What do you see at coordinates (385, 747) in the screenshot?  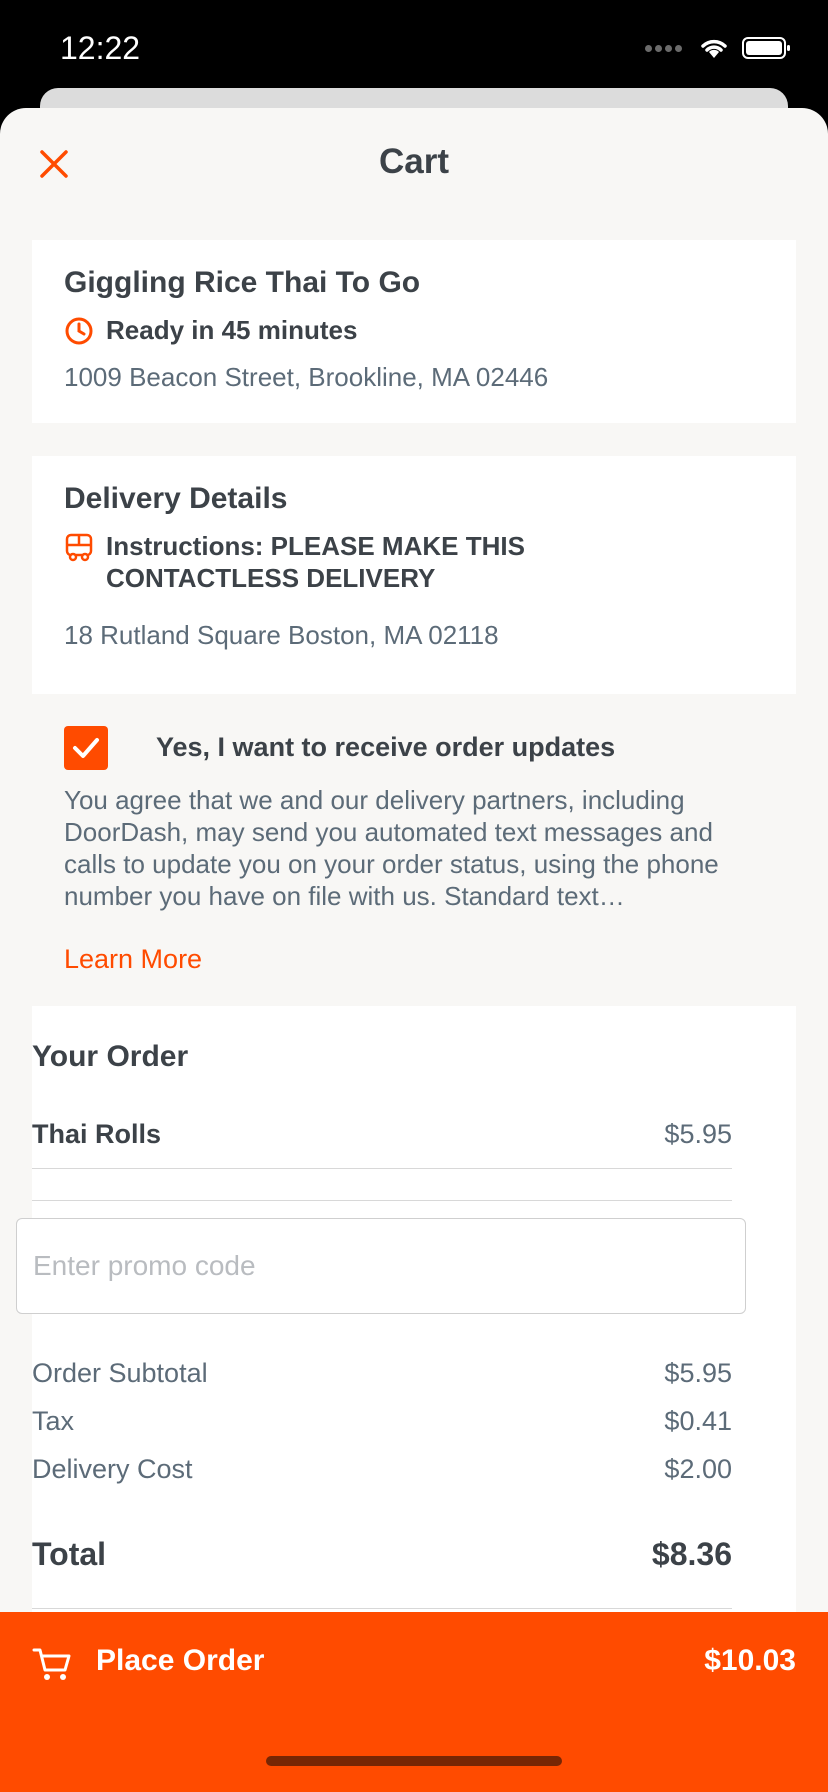 I see `order-updates-label: Yes, I want to receive order updates` at bounding box center [385, 747].